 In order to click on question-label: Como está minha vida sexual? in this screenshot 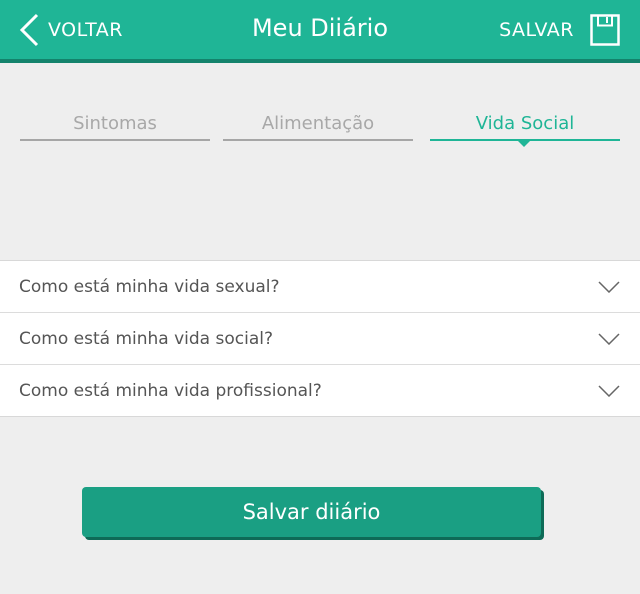, I will do `click(149, 286)`.